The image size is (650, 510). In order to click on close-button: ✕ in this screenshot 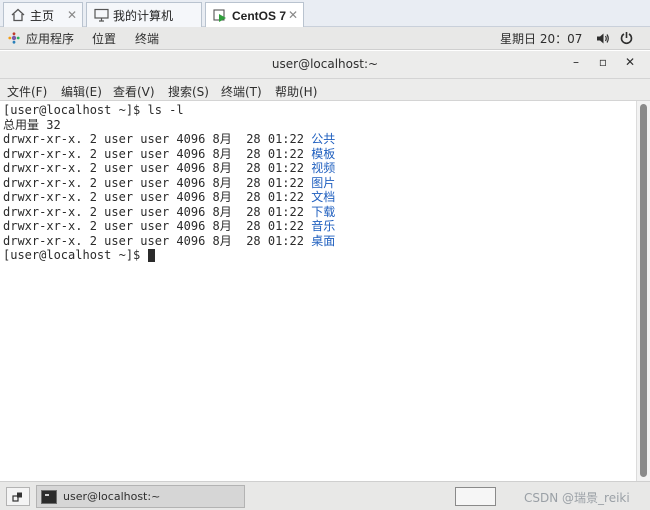, I will do `click(630, 64)`.